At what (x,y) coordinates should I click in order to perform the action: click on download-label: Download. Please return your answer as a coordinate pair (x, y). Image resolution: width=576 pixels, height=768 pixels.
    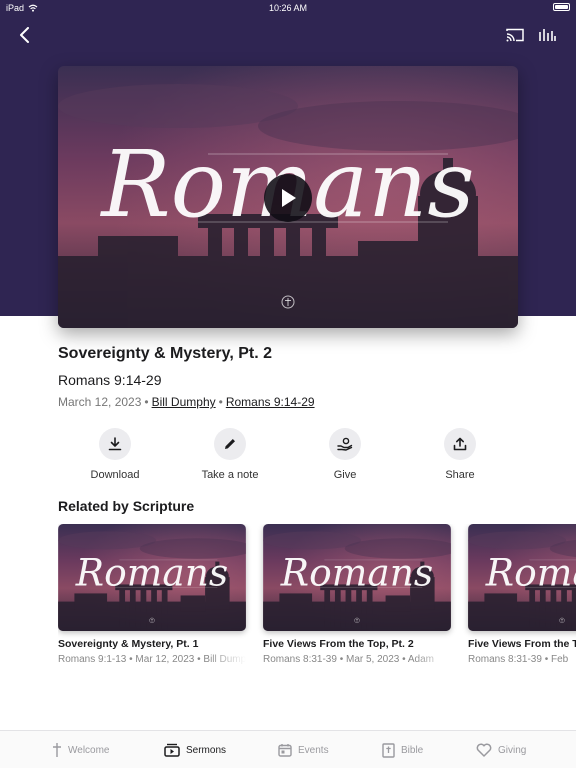
    Looking at the image, I should click on (115, 475).